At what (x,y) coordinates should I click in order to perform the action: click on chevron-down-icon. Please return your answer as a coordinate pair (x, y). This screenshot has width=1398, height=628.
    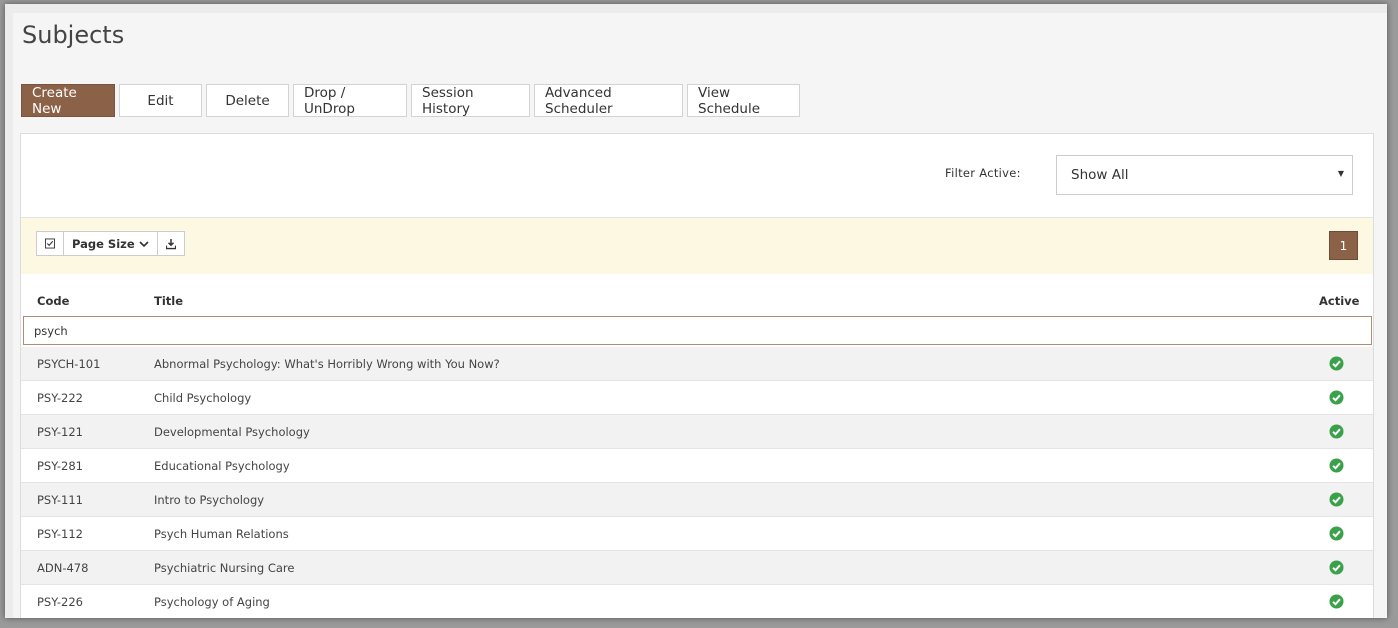
    Looking at the image, I should click on (144, 243).